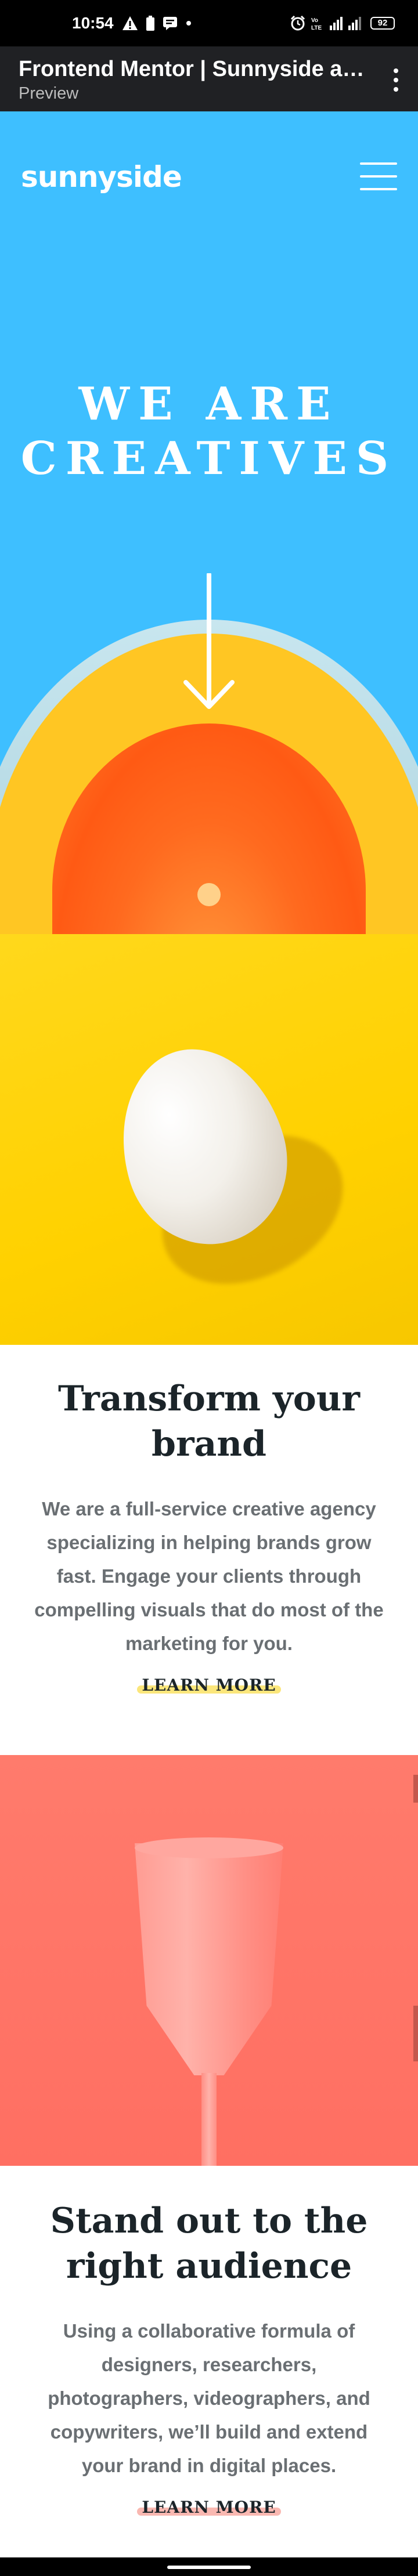 Image resolution: width=418 pixels, height=2576 pixels. I want to click on svg-text: Vo, so click(315, 20).